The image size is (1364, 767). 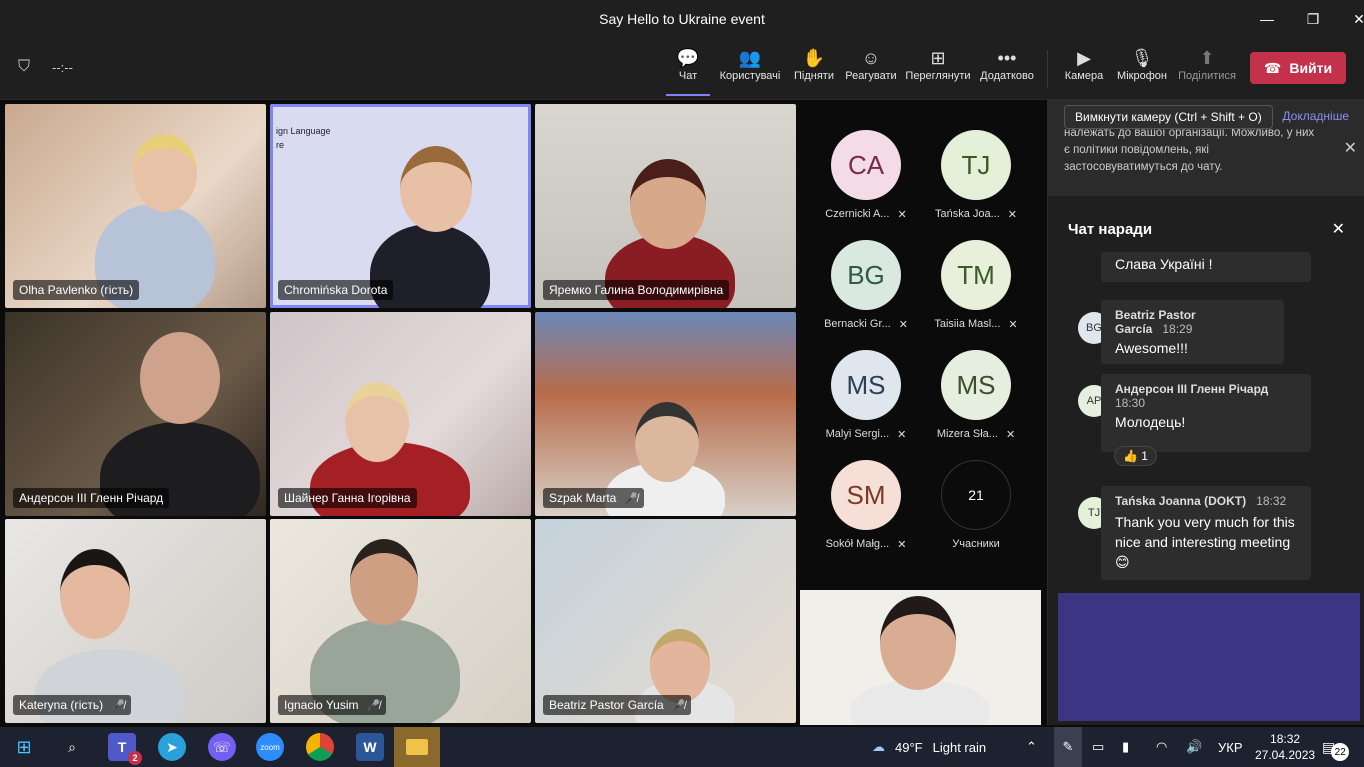 What do you see at coordinates (1298, 68) in the screenshot?
I see `leave-button: ☎ Вийти` at bounding box center [1298, 68].